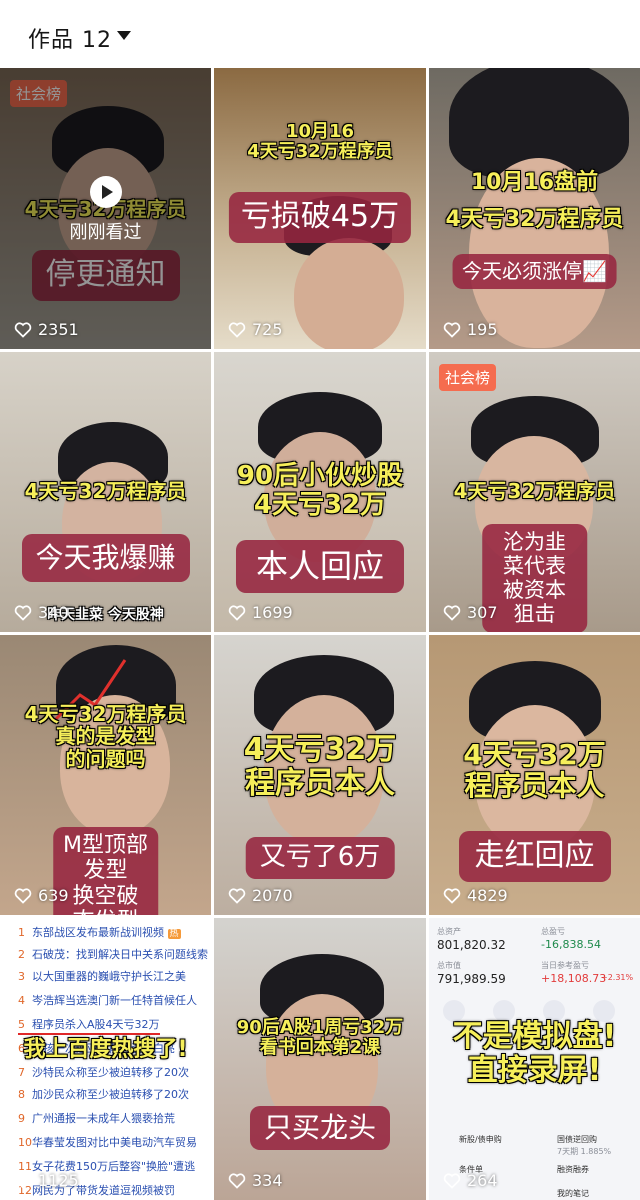  Describe the element at coordinates (21, 954) in the screenshot. I see `hot-search-rank: 2` at that location.